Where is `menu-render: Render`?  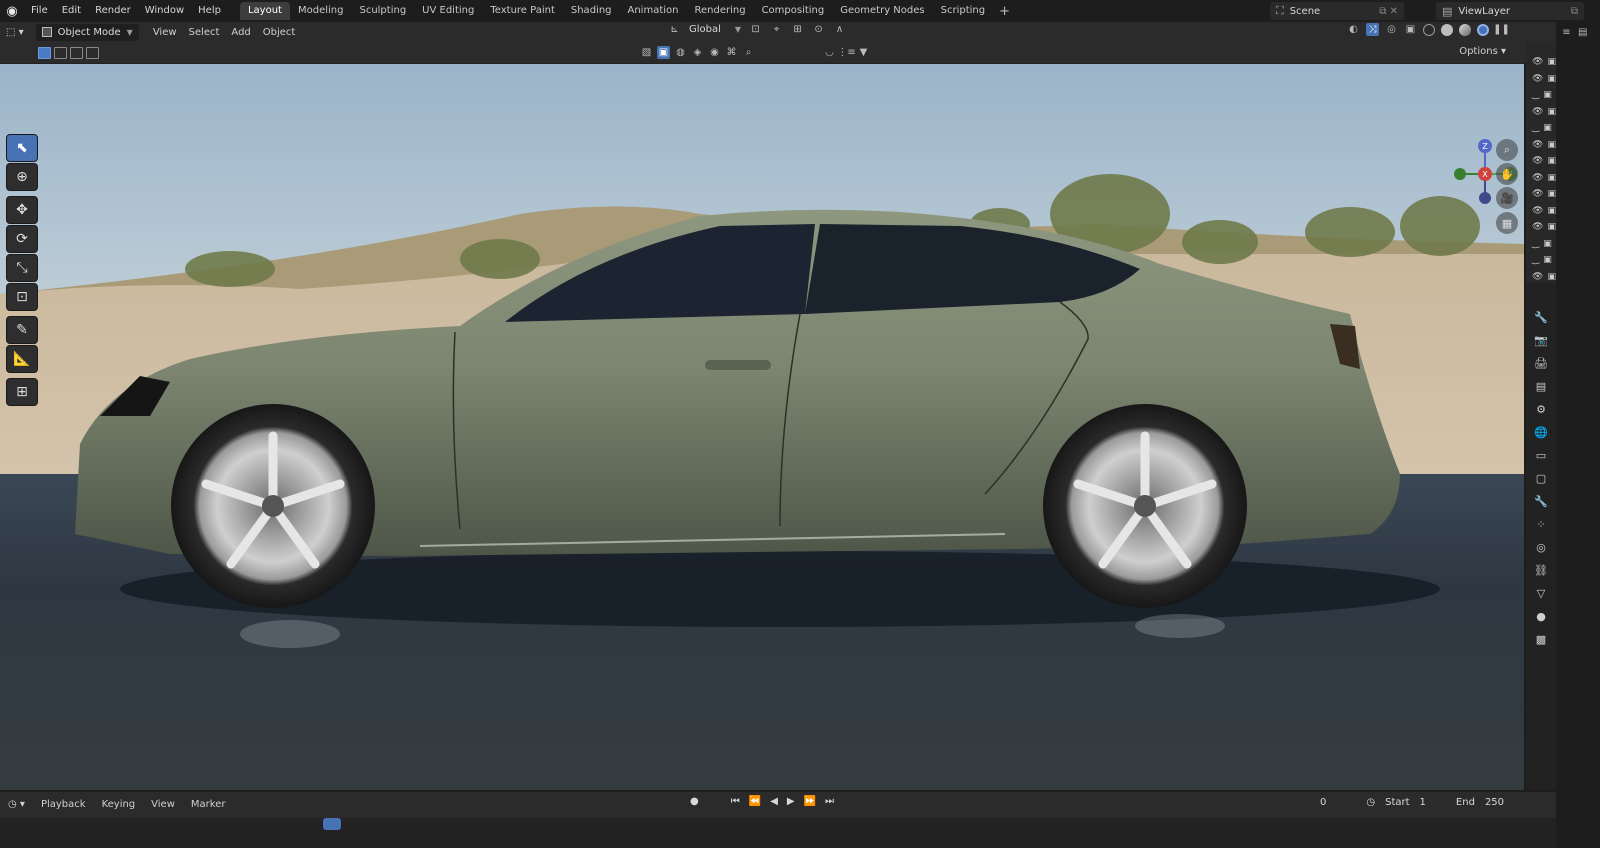
menu-render: Render is located at coordinates (113, 11).